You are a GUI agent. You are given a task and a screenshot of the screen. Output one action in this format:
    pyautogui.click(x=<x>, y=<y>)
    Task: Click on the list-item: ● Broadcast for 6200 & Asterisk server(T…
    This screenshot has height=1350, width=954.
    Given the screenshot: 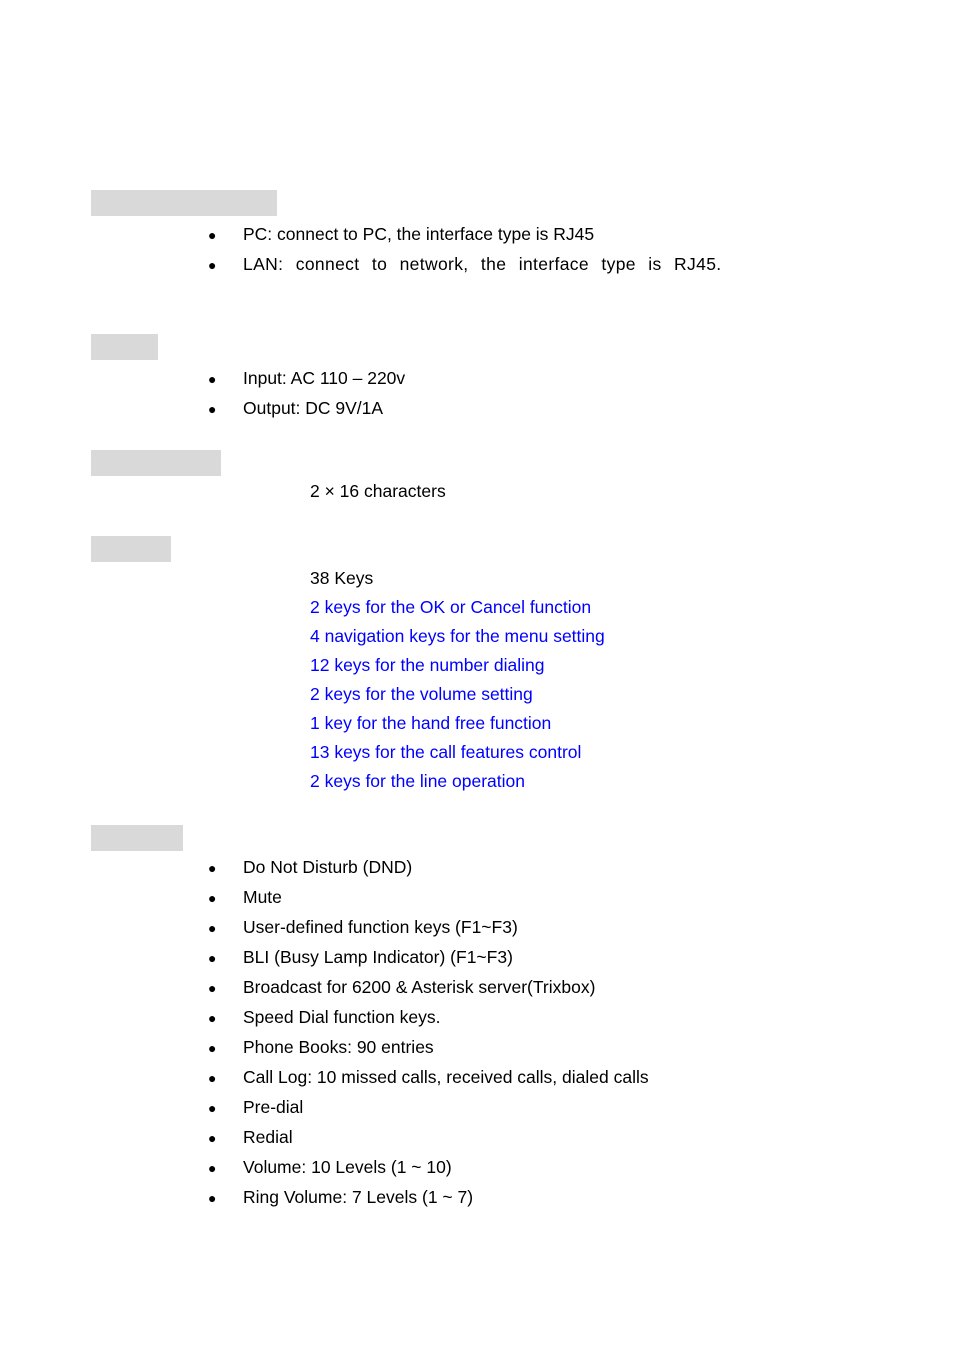 What is the action you would take?
    pyautogui.click(x=578, y=988)
    